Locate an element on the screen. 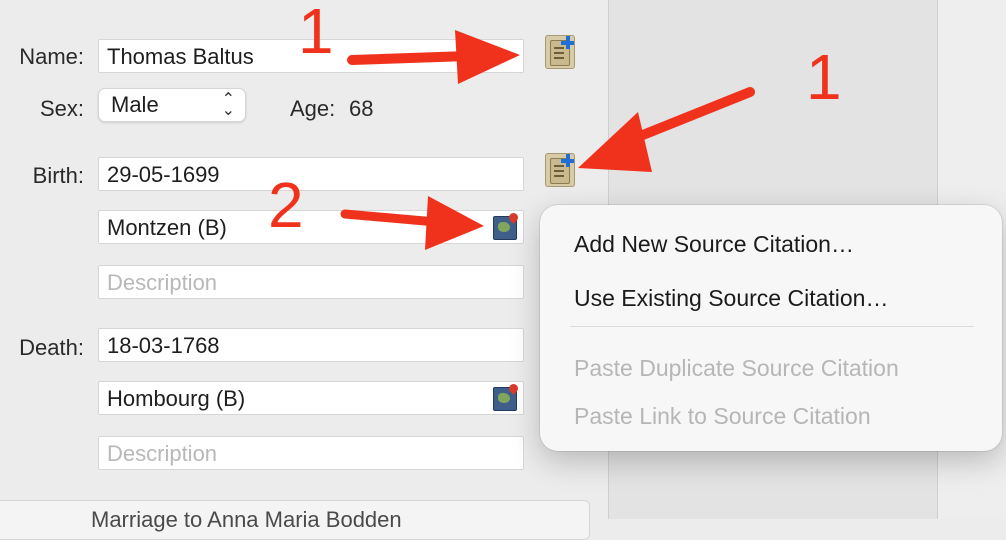 This screenshot has height=540, width=1006. menu-separator is located at coordinates (772, 326).